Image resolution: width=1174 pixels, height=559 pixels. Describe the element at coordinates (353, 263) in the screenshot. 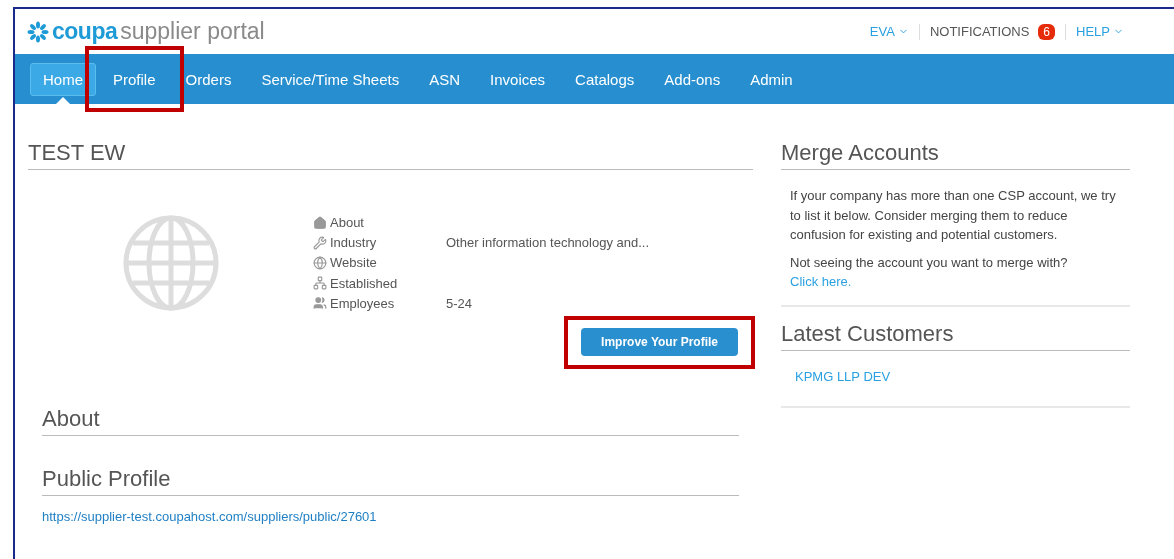

I see `detail-label: Website` at that location.